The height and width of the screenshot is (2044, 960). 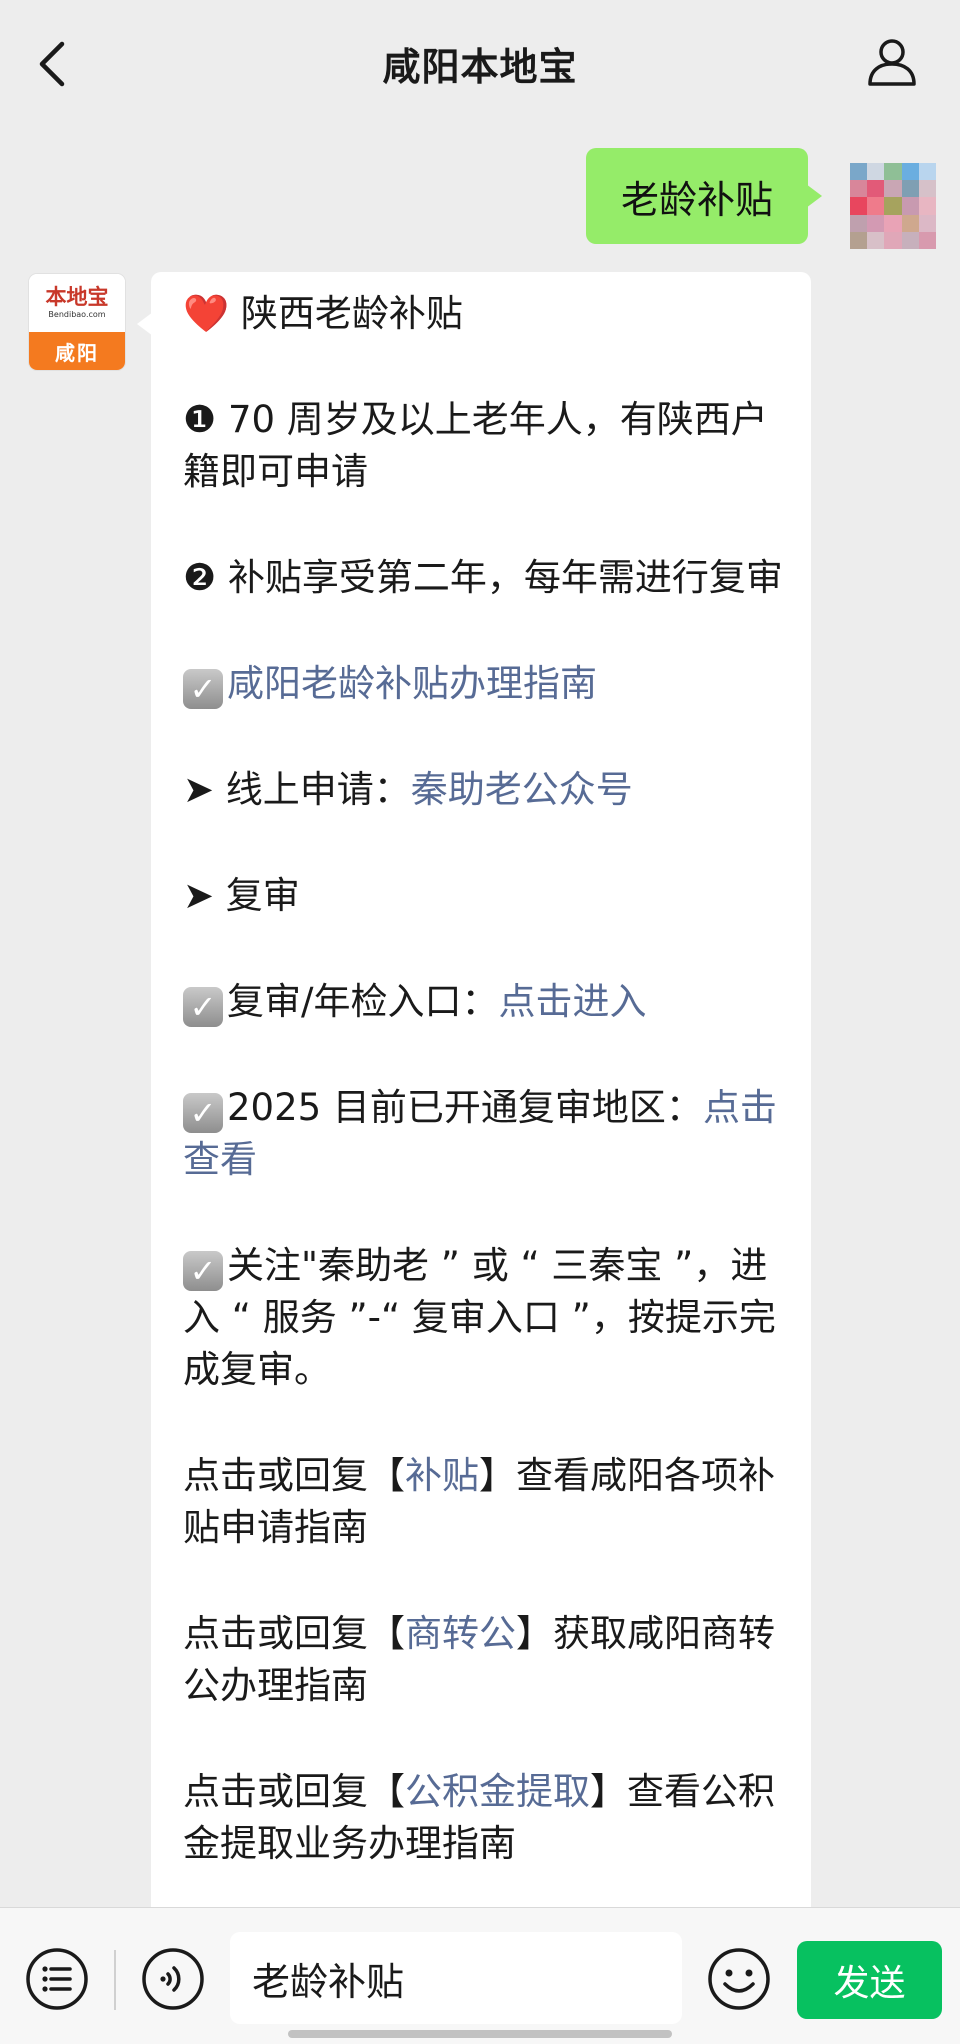 I want to click on message-title: 陕西老龄补贴, so click(x=351, y=313).